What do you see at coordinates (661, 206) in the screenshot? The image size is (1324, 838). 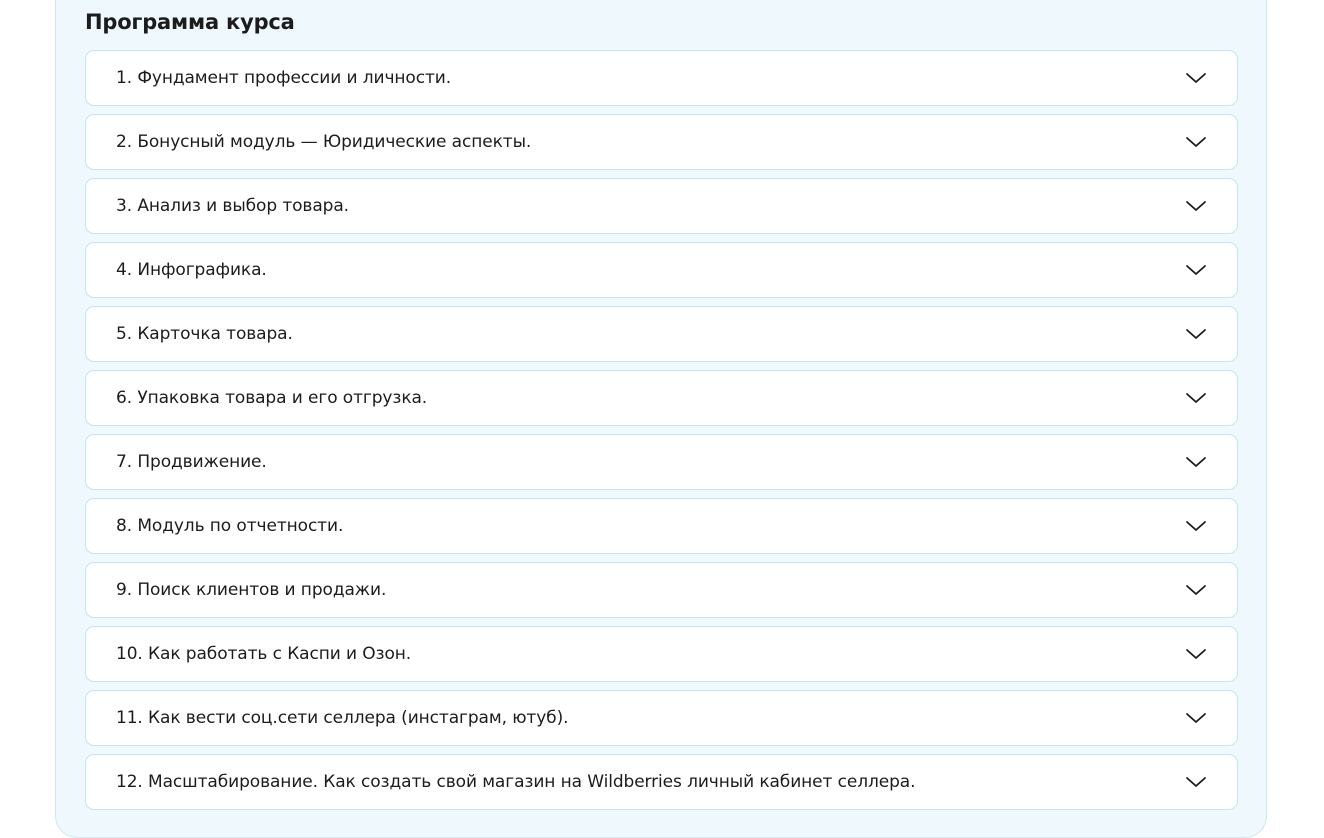 I see `accordion-item-3: 3. Анализ и выбор товара.` at bounding box center [661, 206].